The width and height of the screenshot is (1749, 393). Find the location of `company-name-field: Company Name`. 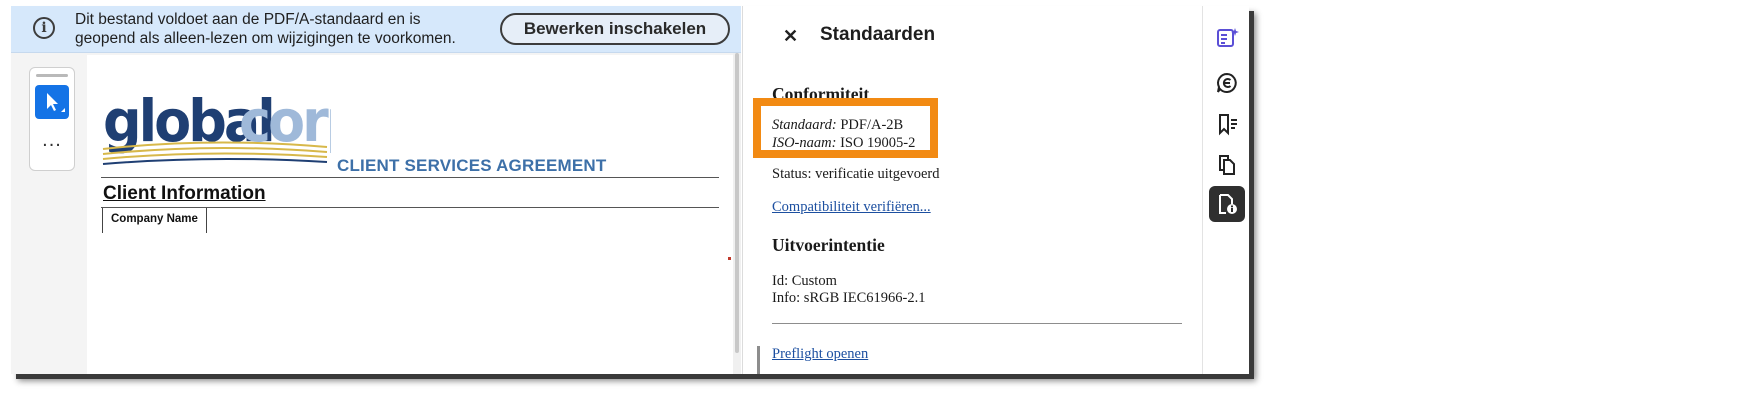

company-name-field: Company Name is located at coordinates (154, 220).